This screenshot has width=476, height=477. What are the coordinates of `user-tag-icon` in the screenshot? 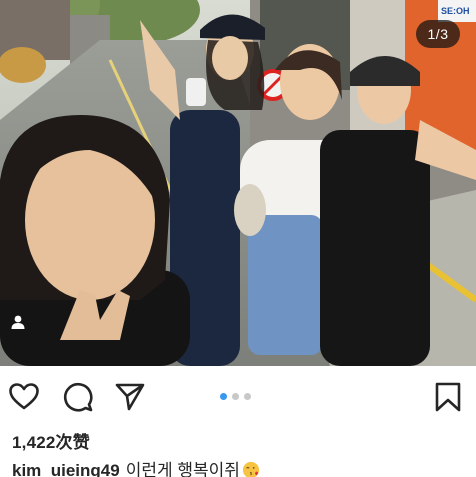 It's located at (18, 322).